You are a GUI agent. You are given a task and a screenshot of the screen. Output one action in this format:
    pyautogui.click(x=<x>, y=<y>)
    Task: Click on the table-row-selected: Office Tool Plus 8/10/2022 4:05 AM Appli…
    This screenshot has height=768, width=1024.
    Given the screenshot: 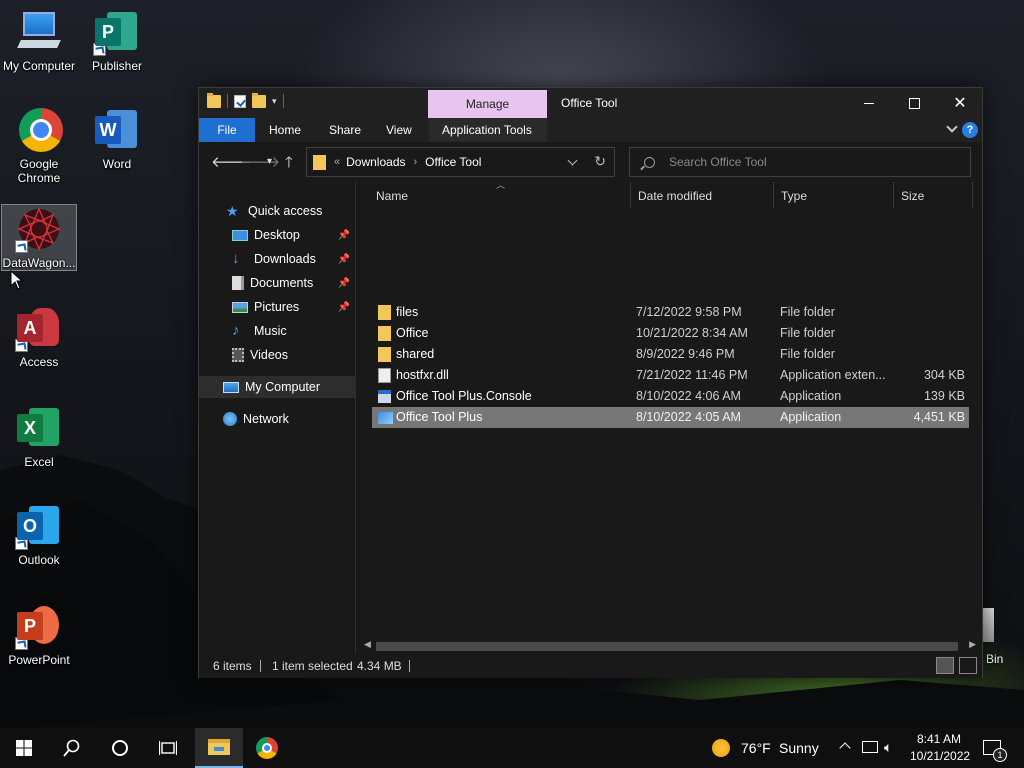 What is the action you would take?
    pyautogui.click(x=670, y=417)
    